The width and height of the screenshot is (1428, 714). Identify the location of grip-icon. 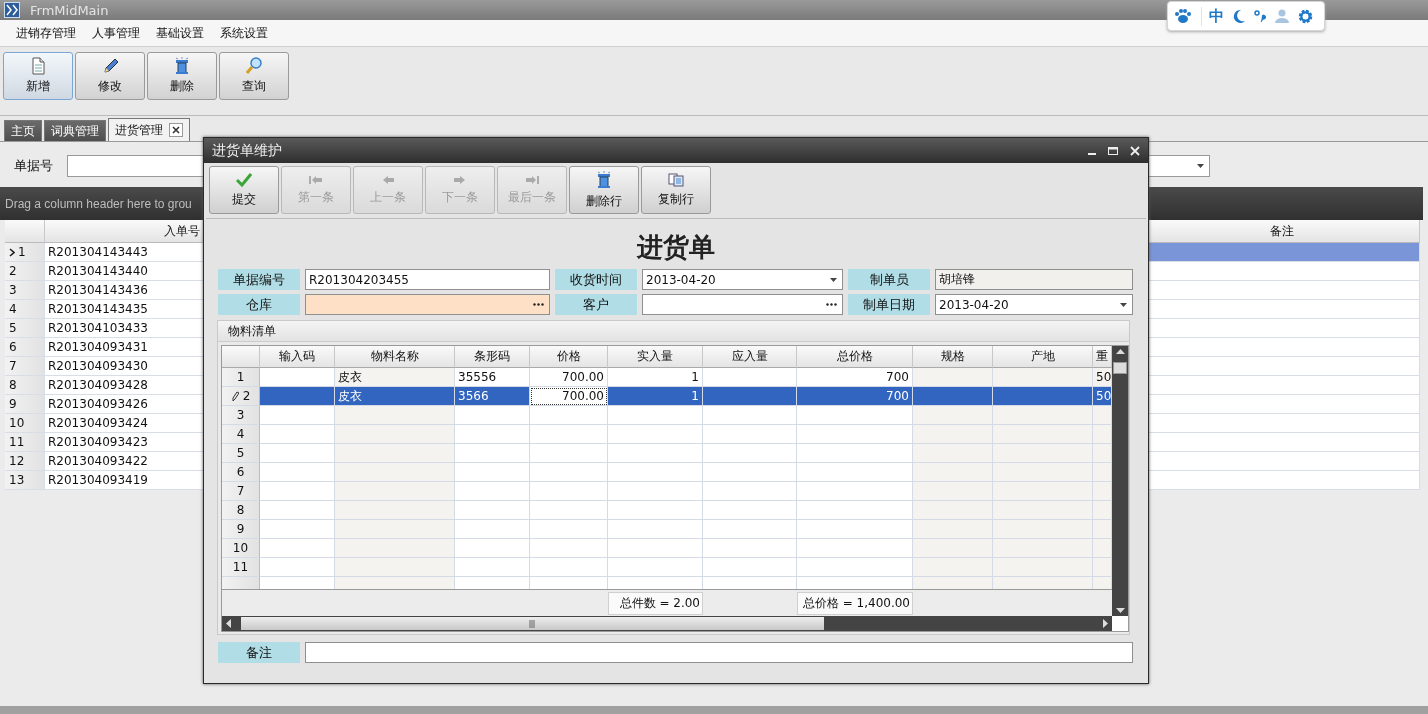
(532, 623).